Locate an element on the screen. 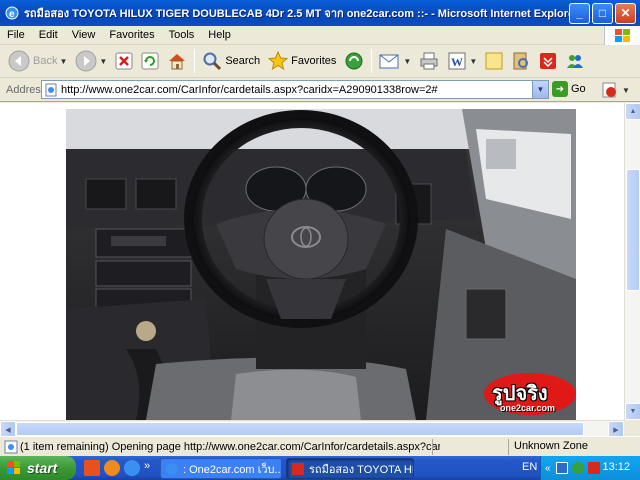  back-button: Back ▼ is located at coordinates (37, 61).